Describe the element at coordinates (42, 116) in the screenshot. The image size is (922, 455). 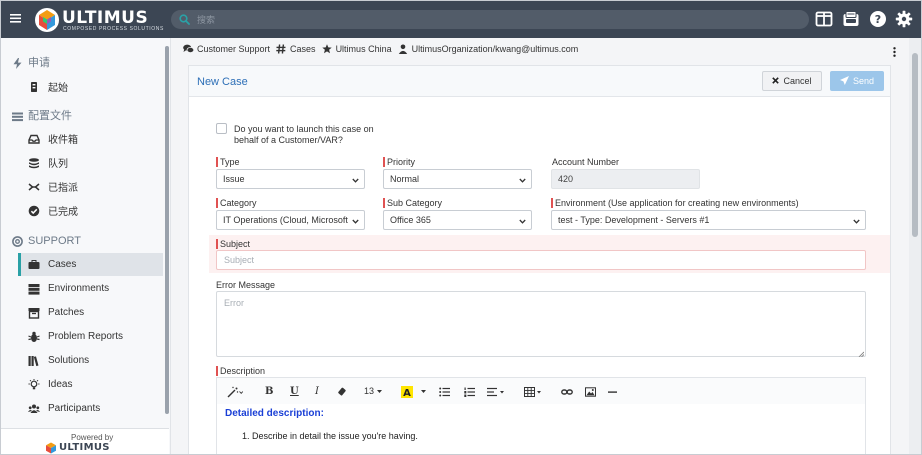
I see `sidebar-section-profile: 配置文件` at that location.